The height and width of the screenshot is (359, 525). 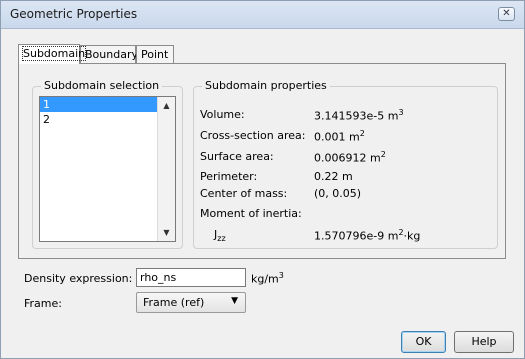 I want to click on close-button: ✕, so click(x=506, y=14).